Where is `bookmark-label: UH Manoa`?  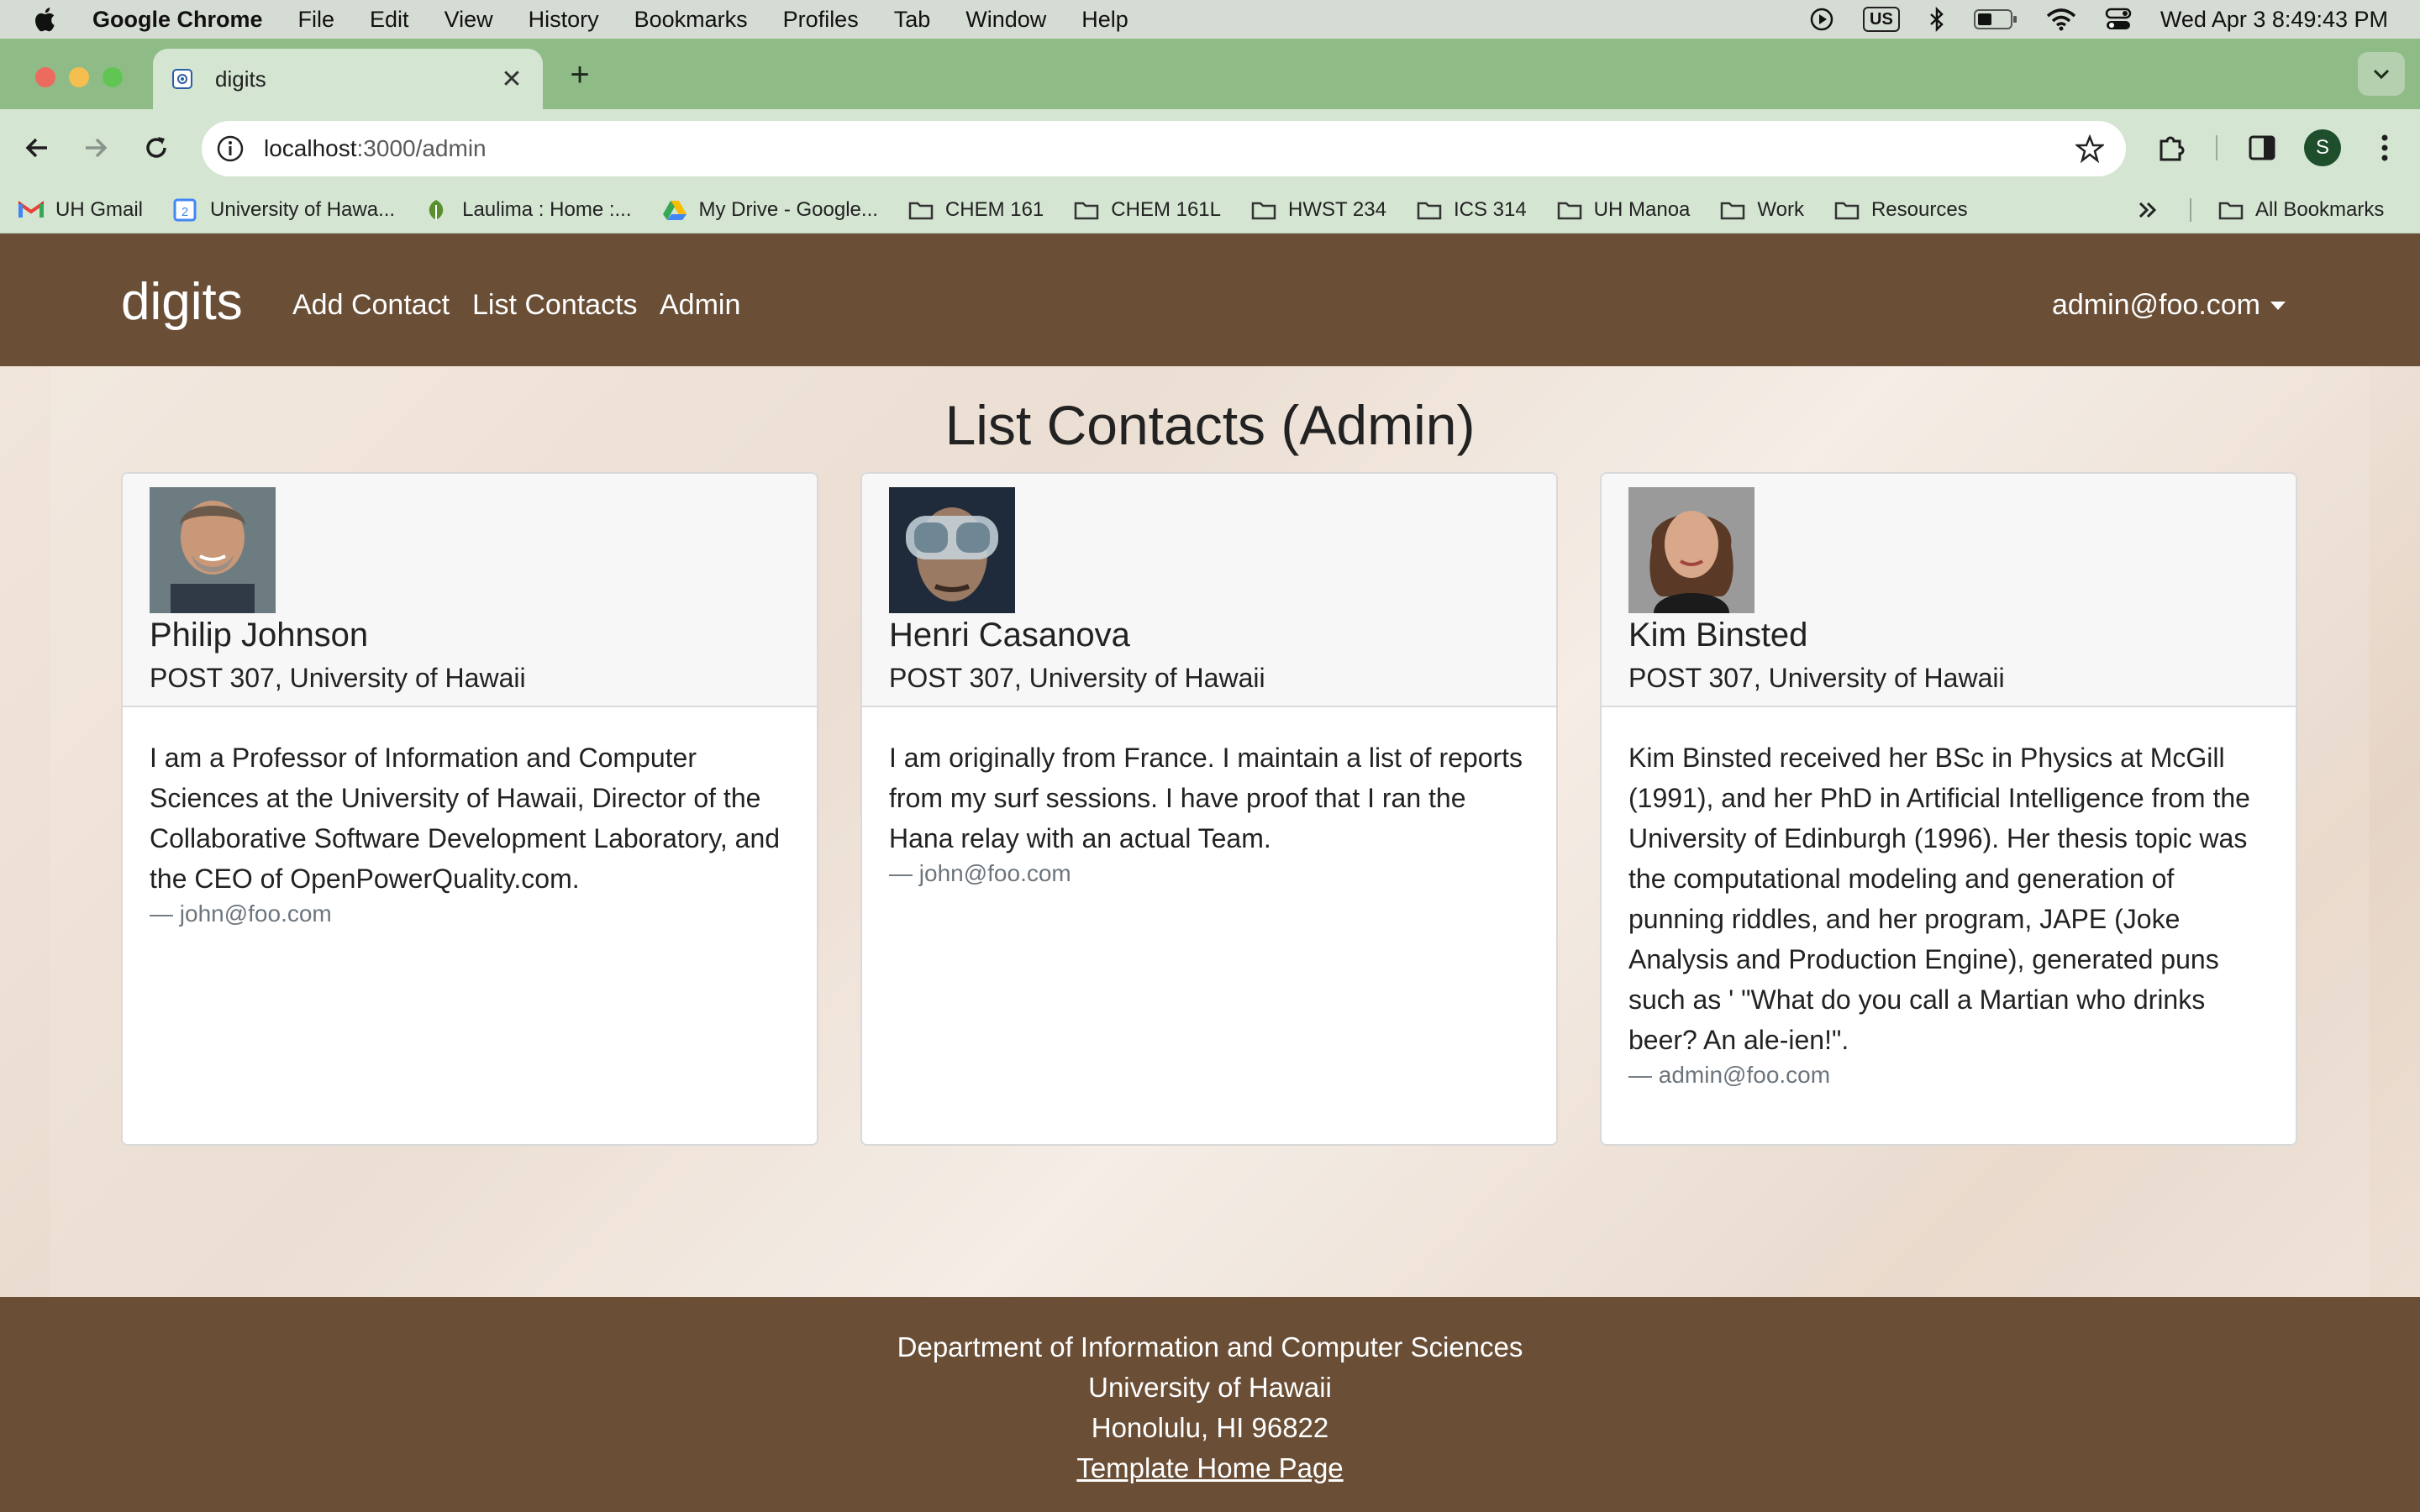 bookmark-label: UH Manoa is located at coordinates (1642, 209).